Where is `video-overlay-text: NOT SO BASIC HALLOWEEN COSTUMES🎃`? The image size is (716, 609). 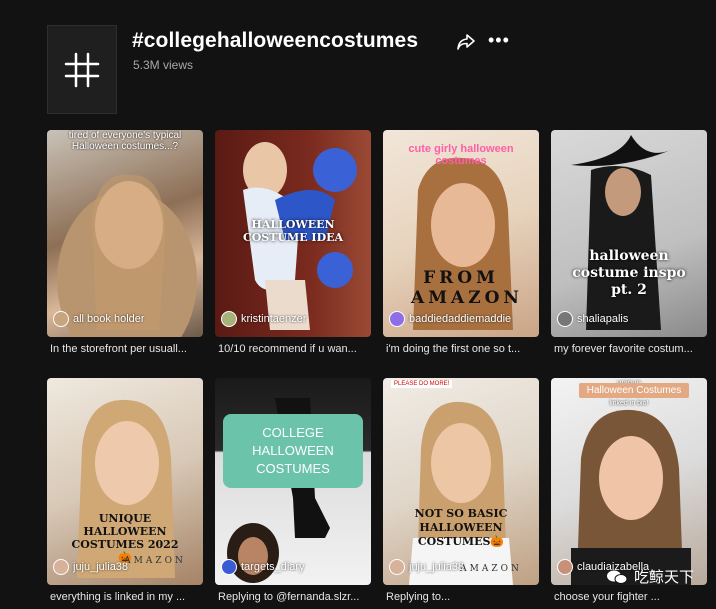 video-overlay-text: NOT SO BASIC HALLOWEEN COSTUMES🎃 is located at coordinates (461, 527).